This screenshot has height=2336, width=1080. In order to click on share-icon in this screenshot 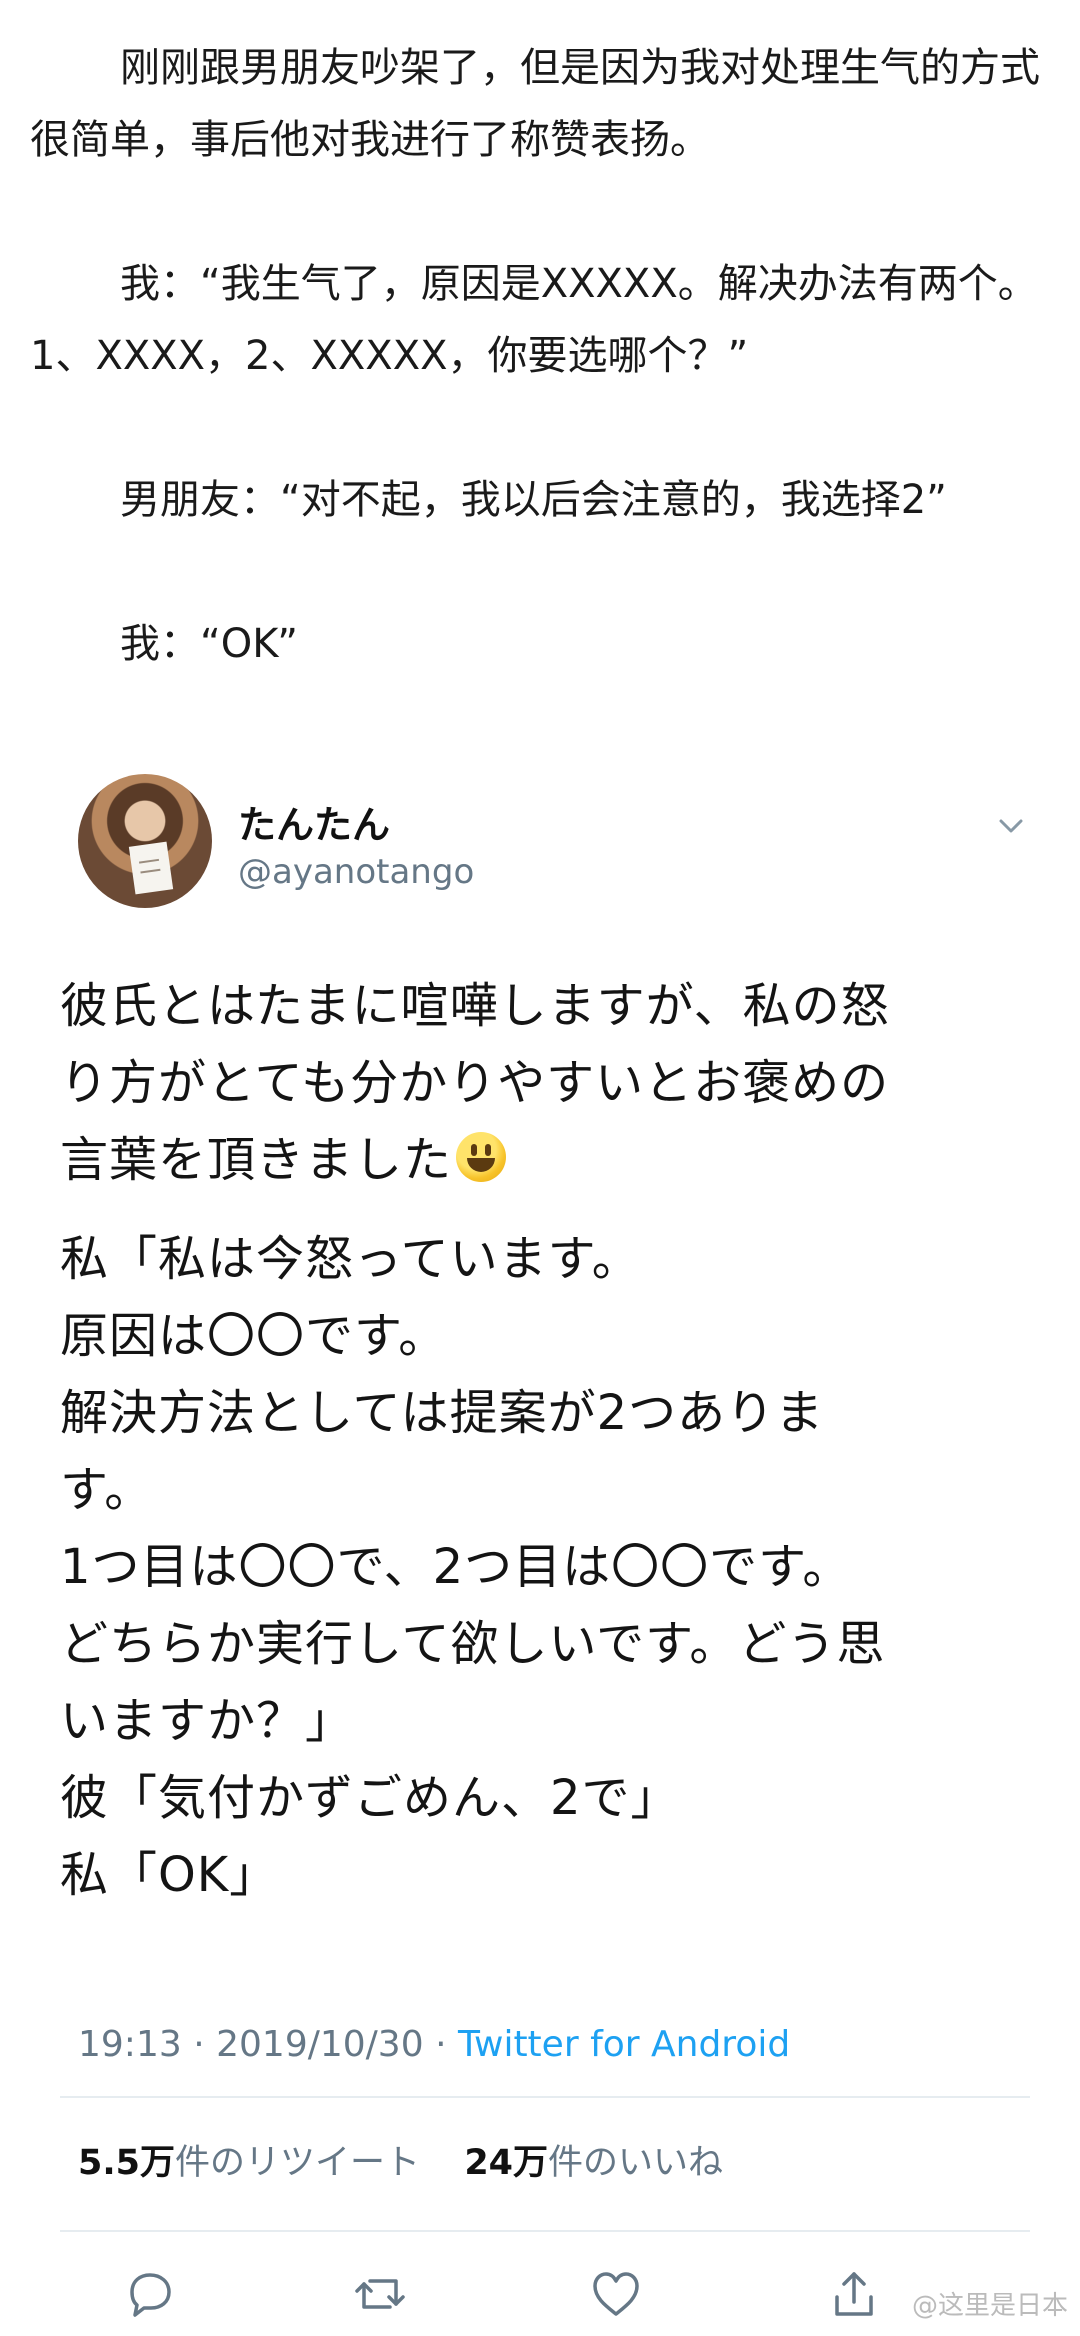, I will do `click(854, 2294)`.